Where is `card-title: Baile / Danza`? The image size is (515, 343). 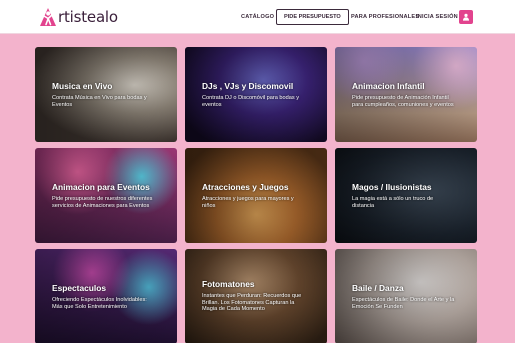 card-title: Baile / Danza is located at coordinates (378, 288).